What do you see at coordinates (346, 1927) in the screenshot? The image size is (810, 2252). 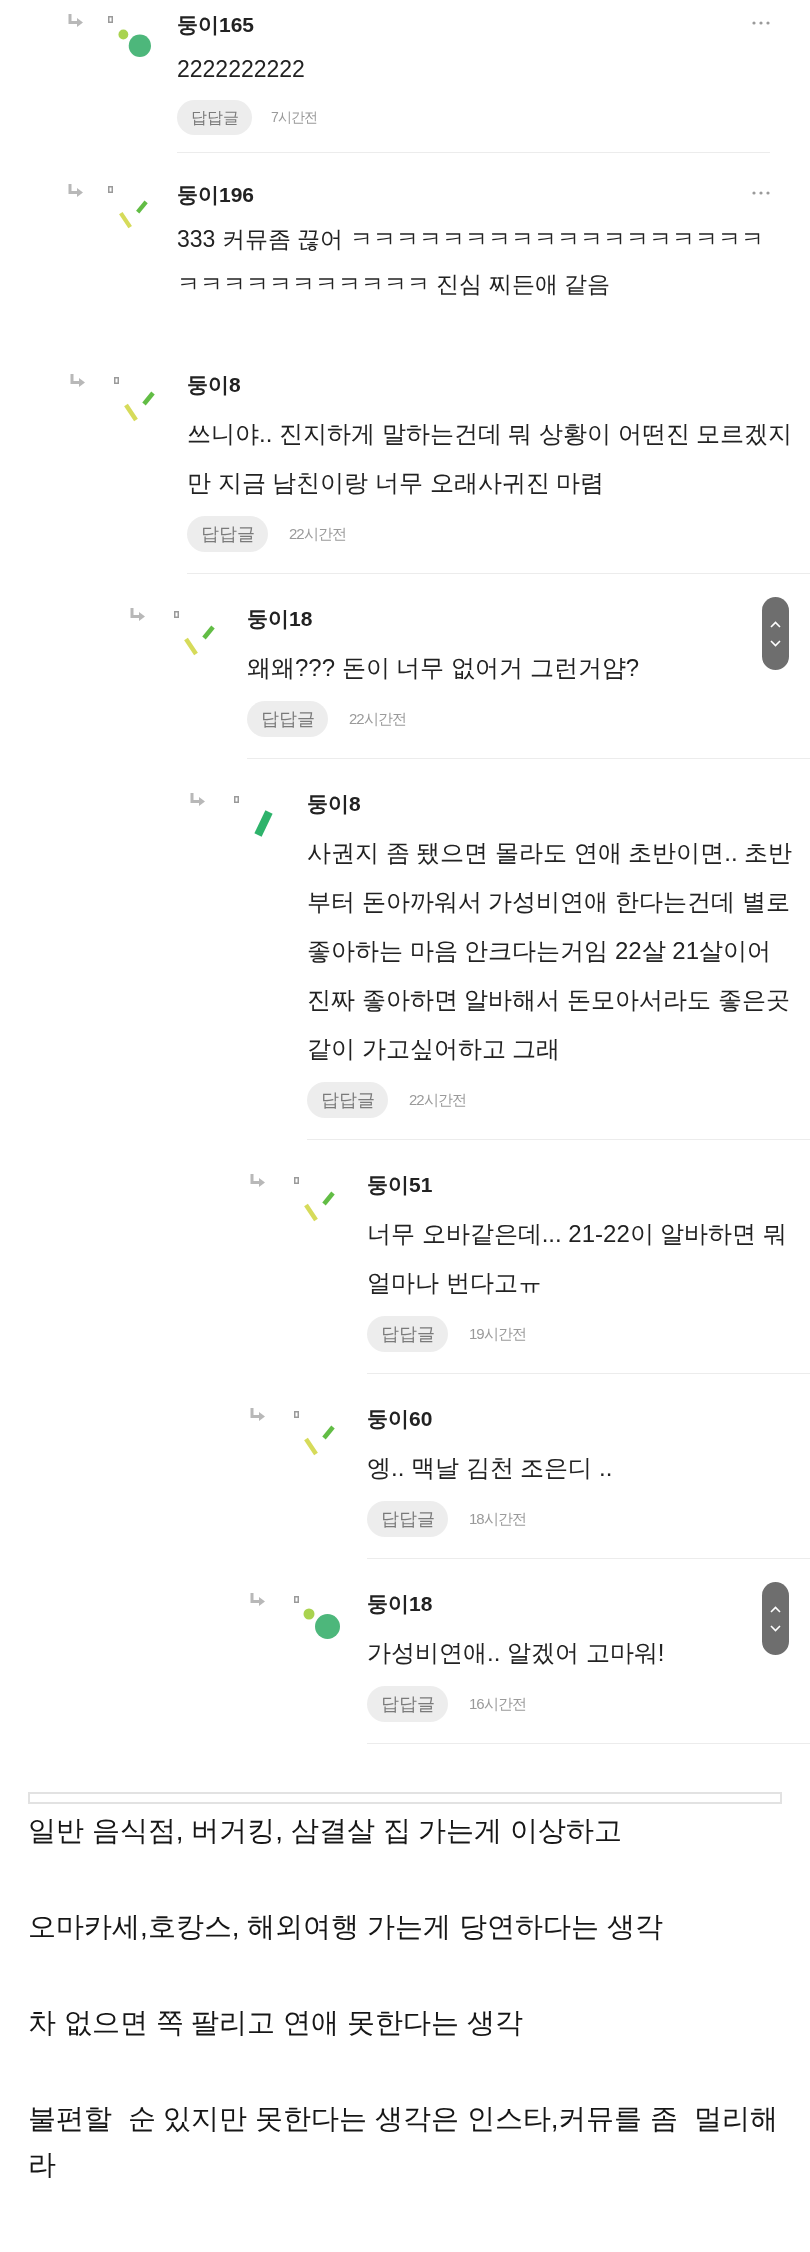 I see `post-text: 오마카세,호캉스, 해외여행 가는게 당연하다는 생각` at bounding box center [346, 1927].